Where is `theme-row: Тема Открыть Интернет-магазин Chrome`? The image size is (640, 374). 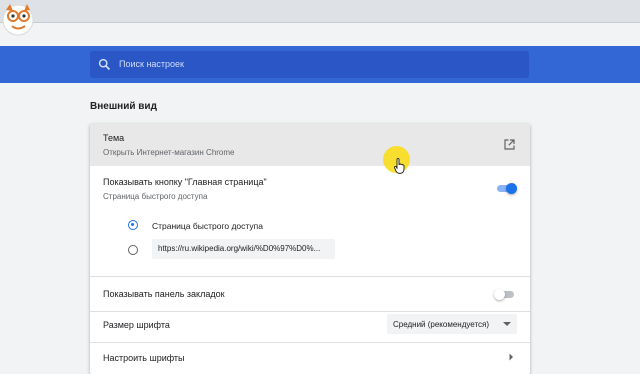
theme-row: Тема Открыть Интернет-магазин Chrome is located at coordinates (310, 145).